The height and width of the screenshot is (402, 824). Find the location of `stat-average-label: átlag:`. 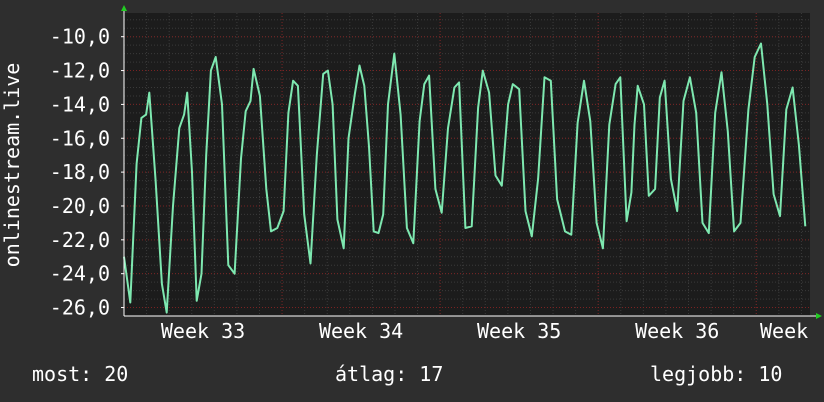

stat-average-label: átlag: is located at coordinates (371, 374).